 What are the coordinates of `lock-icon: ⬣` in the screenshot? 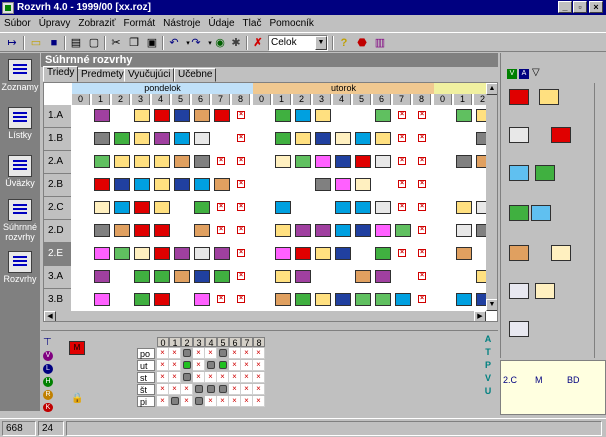 It's located at (362, 42).